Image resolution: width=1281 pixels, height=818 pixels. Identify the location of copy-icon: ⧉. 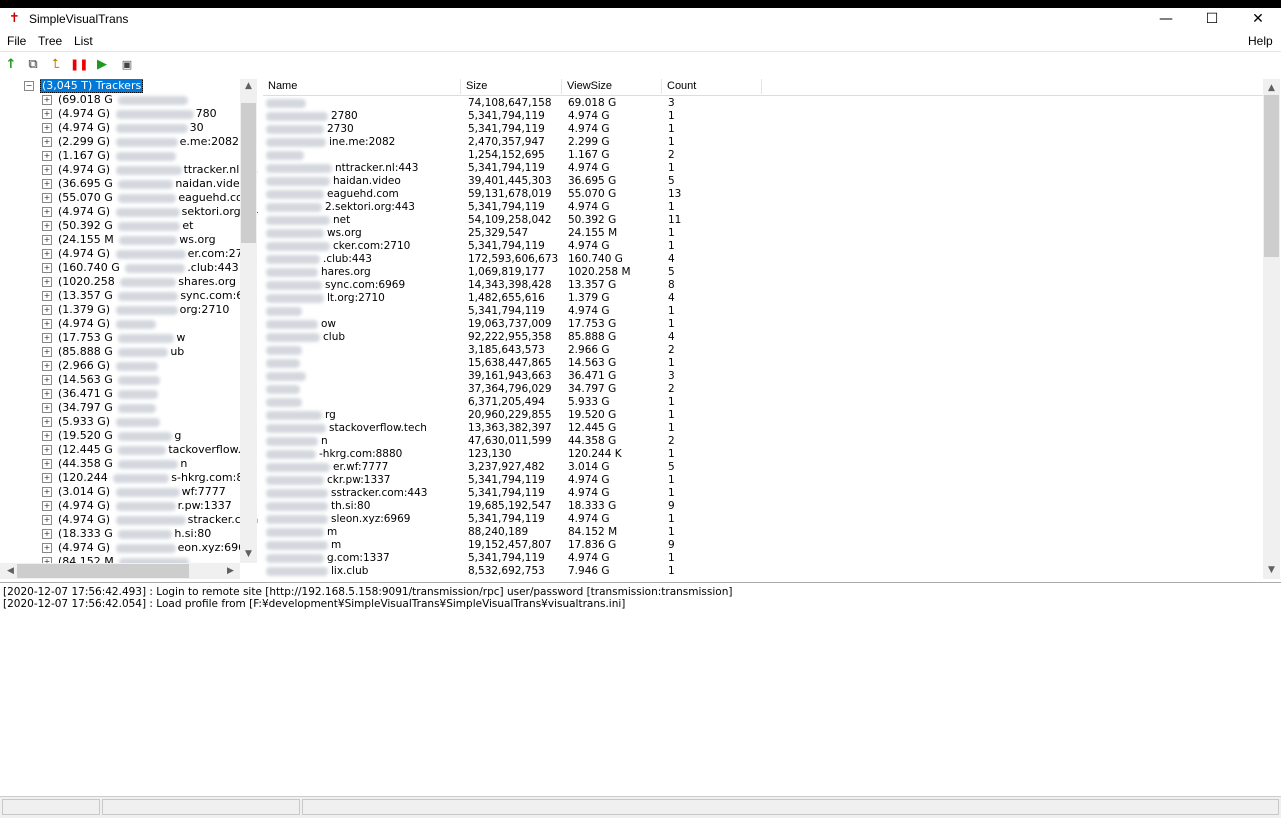
(33, 65).